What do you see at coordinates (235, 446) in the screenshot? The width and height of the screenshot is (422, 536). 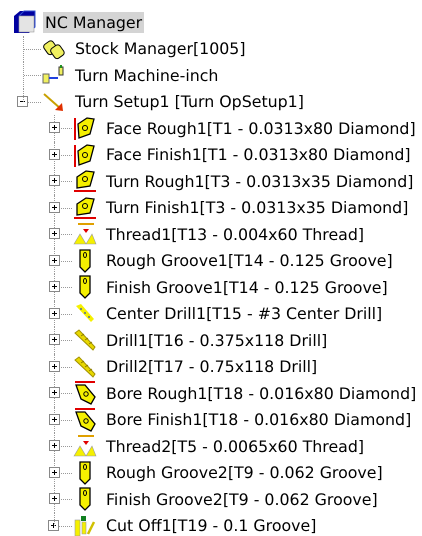 I see `tree-node-label: Thread2[T5 - 0.0065x60 Thread]` at bounding box center [235, 446].